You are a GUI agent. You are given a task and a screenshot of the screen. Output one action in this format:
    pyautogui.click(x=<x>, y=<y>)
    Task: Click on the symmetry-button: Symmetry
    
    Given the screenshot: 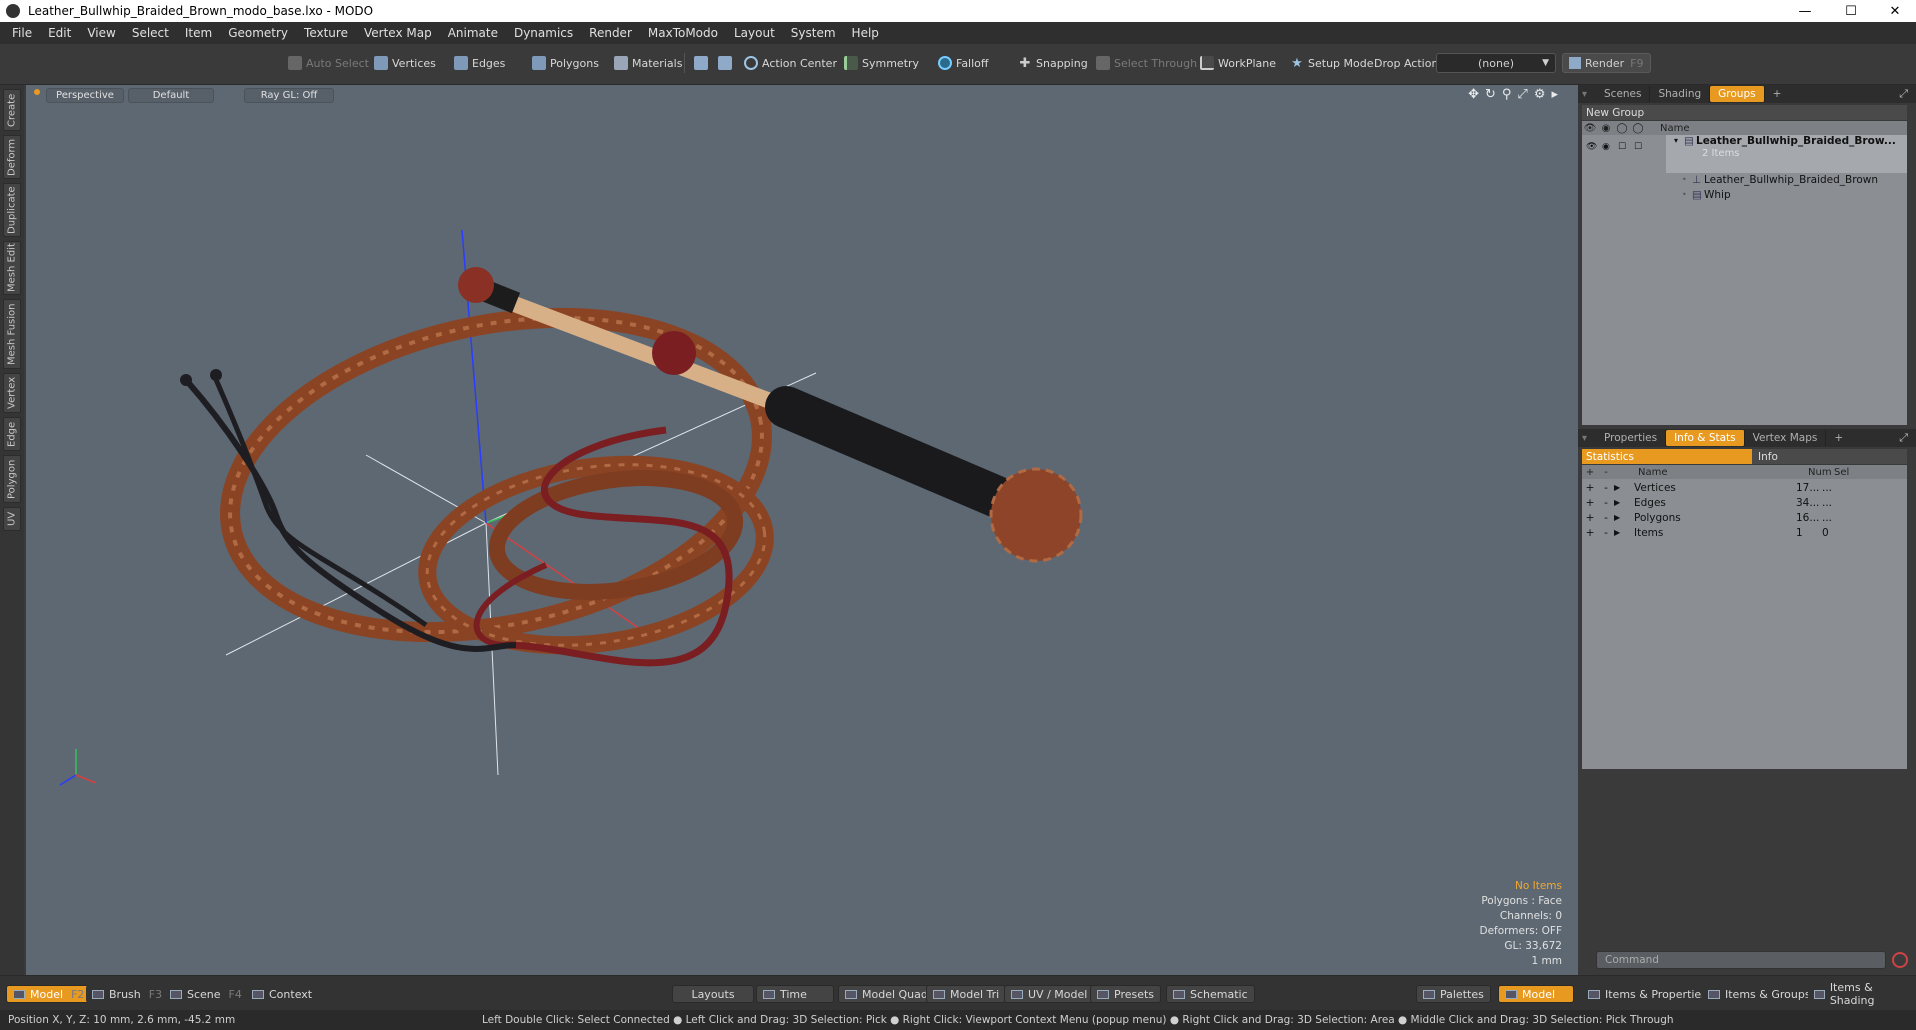 What is the action you would take?
    pyautogui.click(x=881, y=63)
    